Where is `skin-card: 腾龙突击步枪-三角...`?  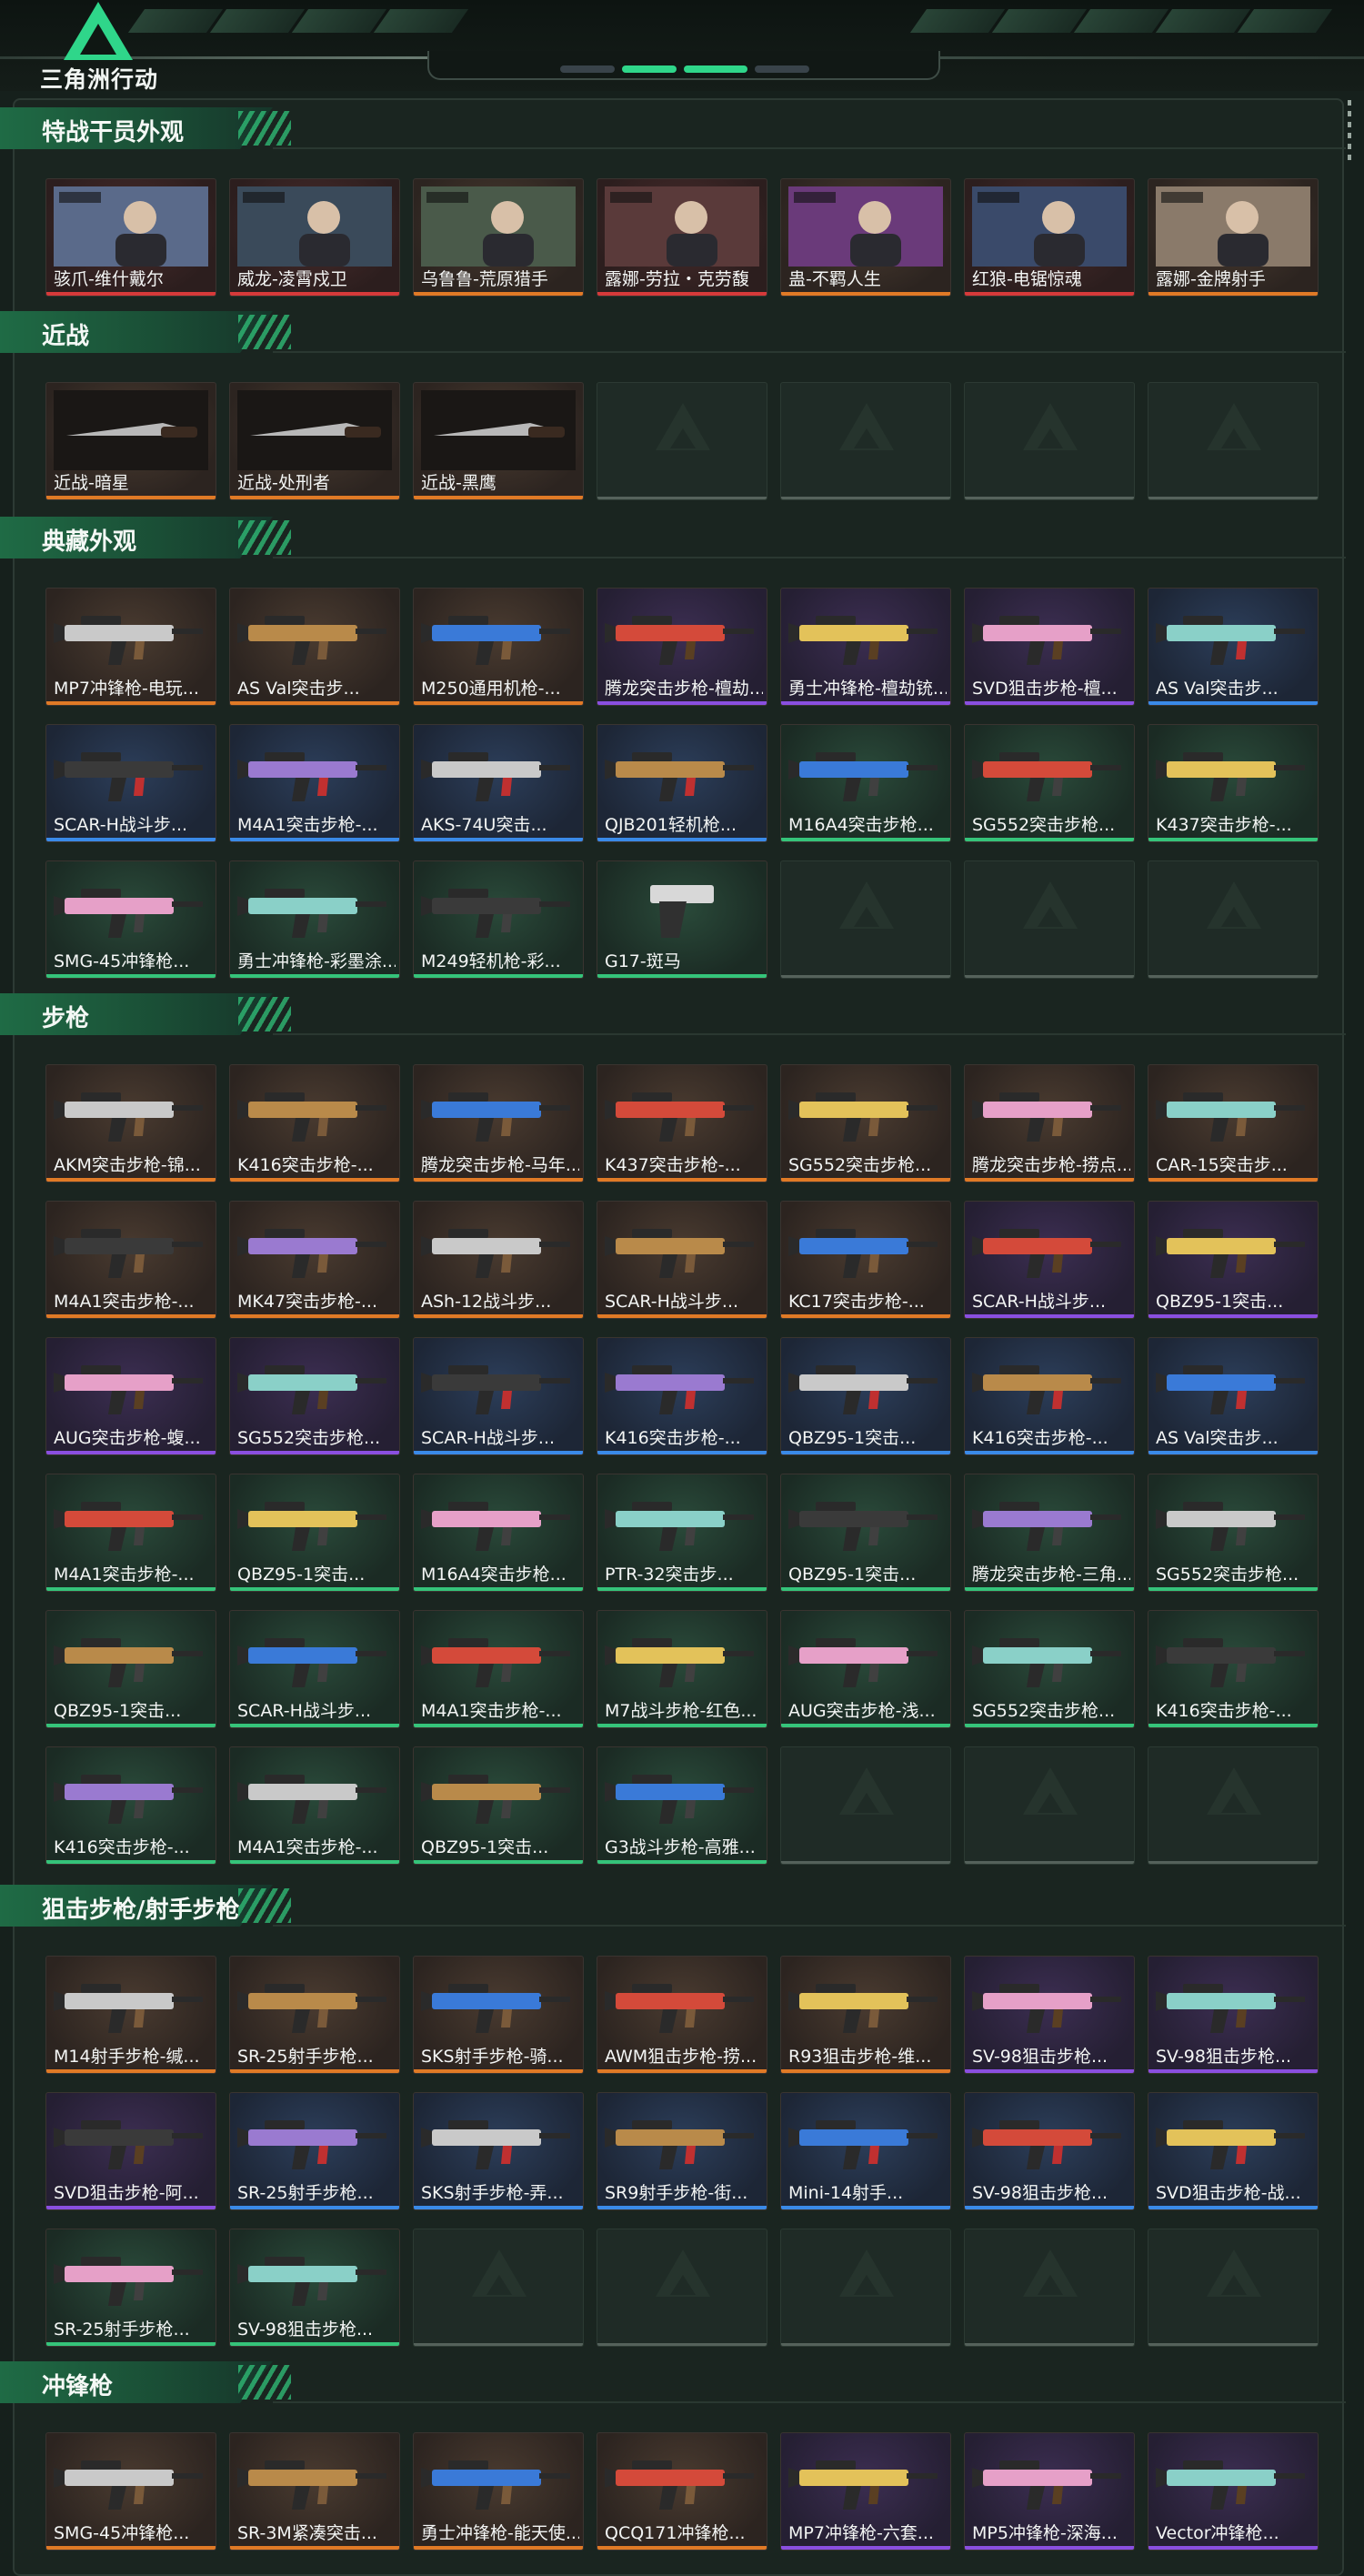
skin-card: 腾龙突击步枪-三角... is located at coordinates (1049, 1533).